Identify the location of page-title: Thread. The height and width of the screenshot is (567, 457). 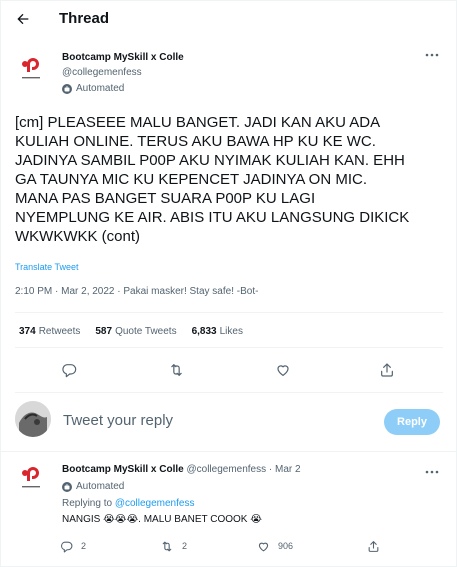
(84, 18).